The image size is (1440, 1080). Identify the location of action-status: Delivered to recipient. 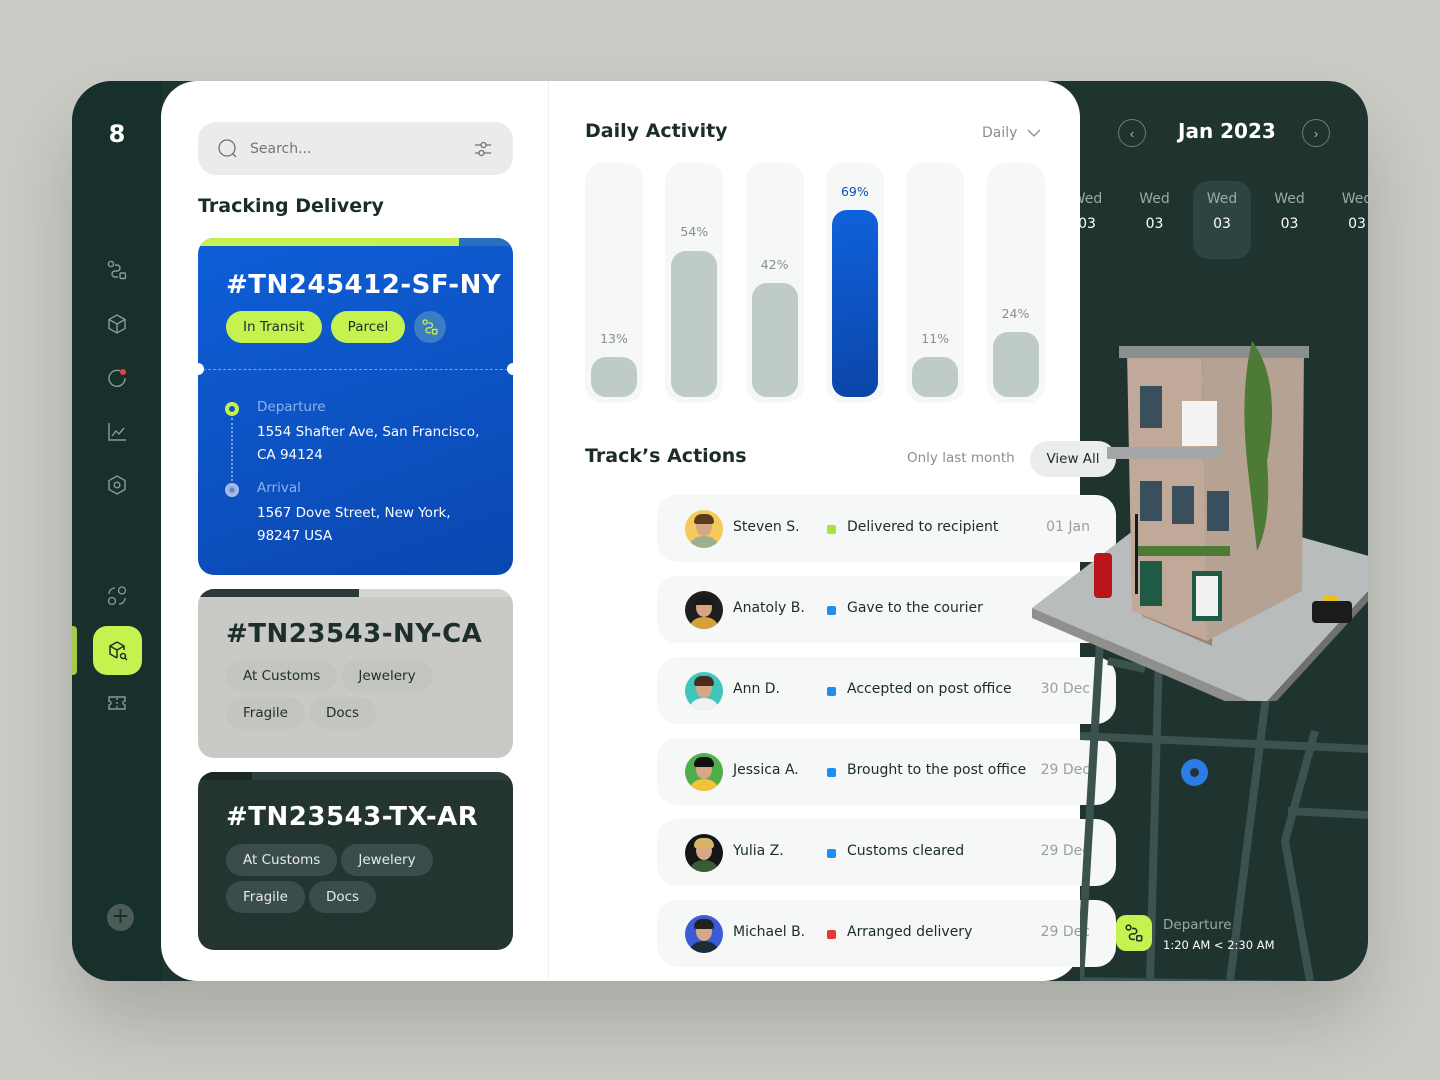
(923, 527).